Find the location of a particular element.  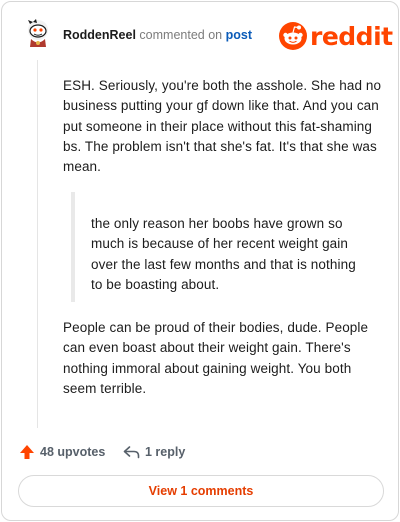

upvote-arrow-icon is located at coordinates (27, 452).